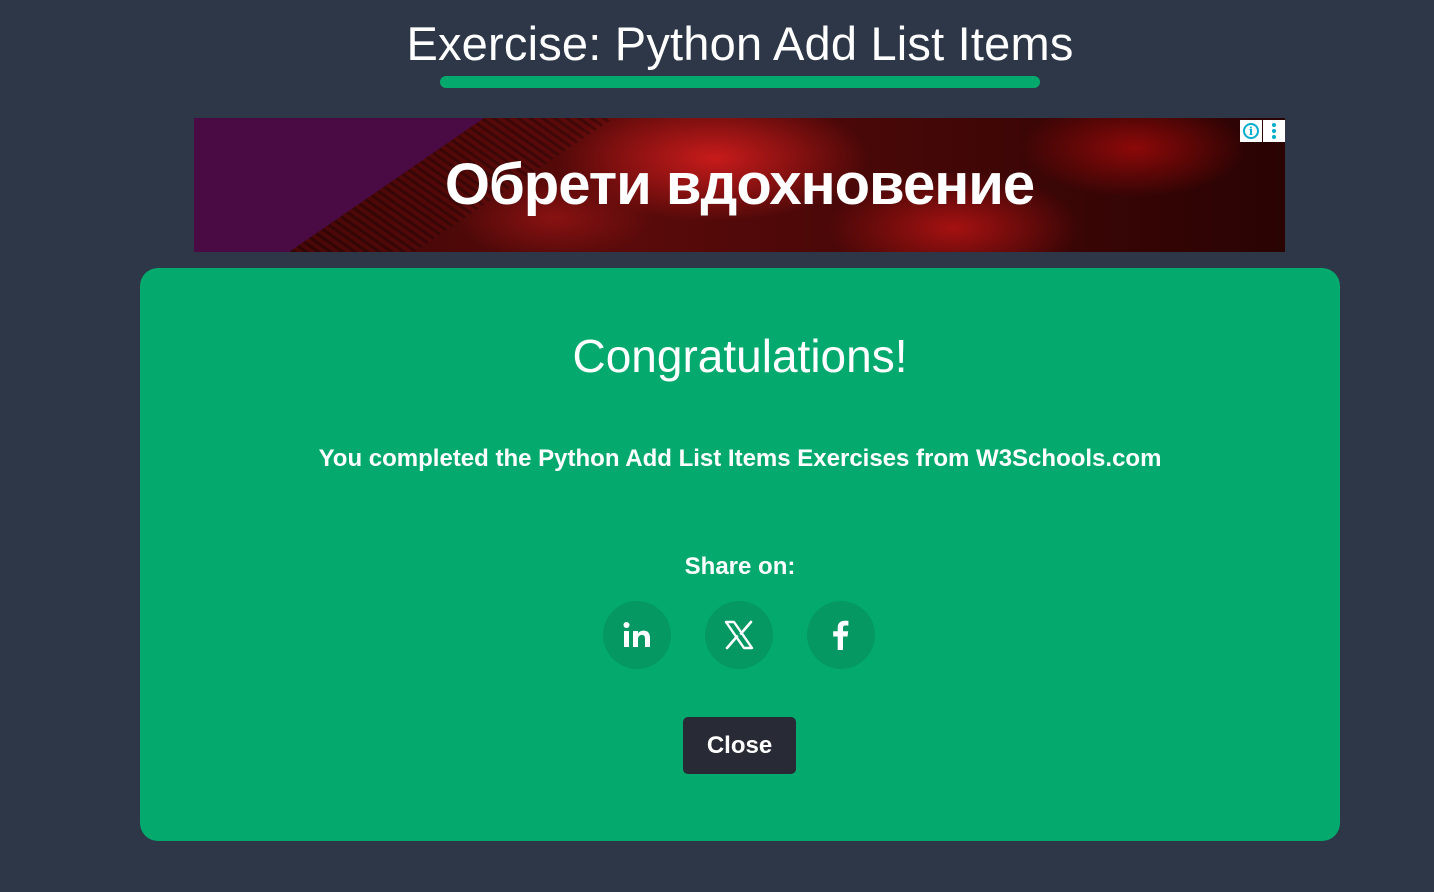 Image resolution: width=1434 pixels, height=892 pixels. I want to click on x-twitter-icon, so click(739, 635).